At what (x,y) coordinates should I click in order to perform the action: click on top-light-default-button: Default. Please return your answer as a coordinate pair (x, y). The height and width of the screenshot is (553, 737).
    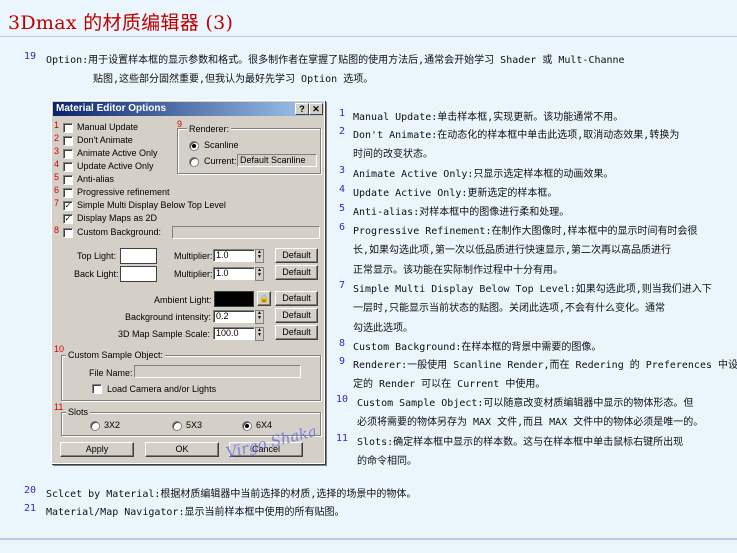
    Looking at the image, I should click on (296, 255).